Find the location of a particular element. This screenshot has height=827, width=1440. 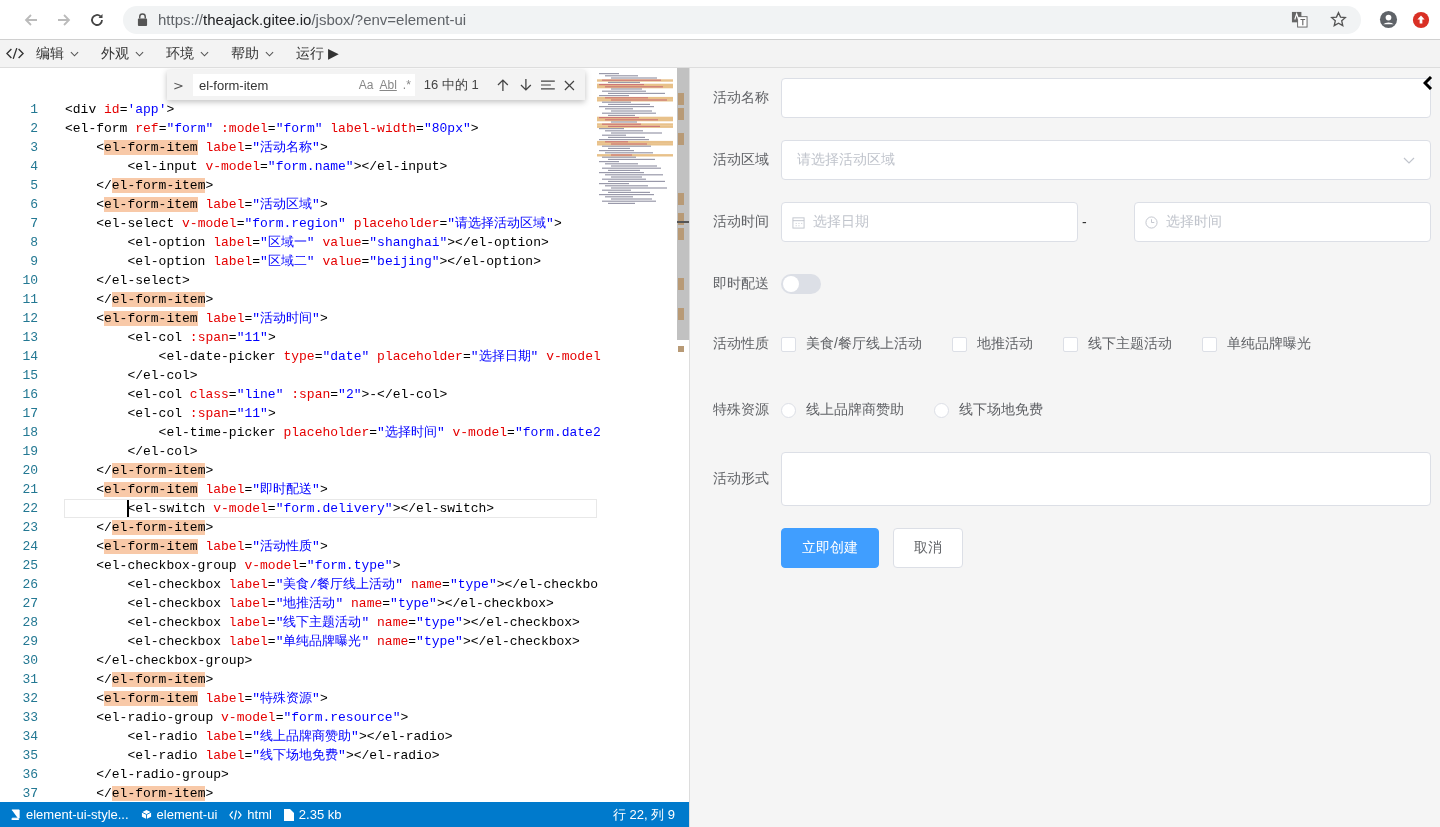

chevron-left-icon is located at coordinates (1428, 83).